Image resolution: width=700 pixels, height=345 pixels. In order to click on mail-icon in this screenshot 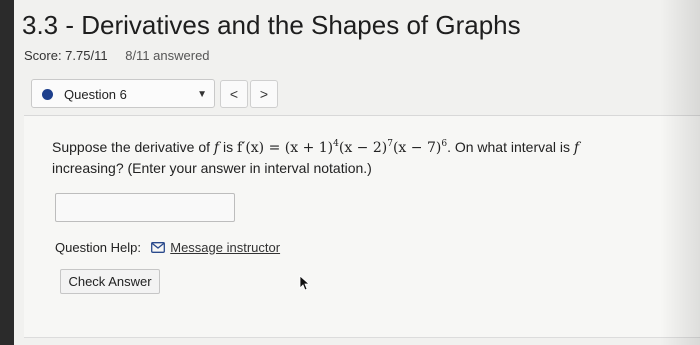, I will do `click(157, 247)`.